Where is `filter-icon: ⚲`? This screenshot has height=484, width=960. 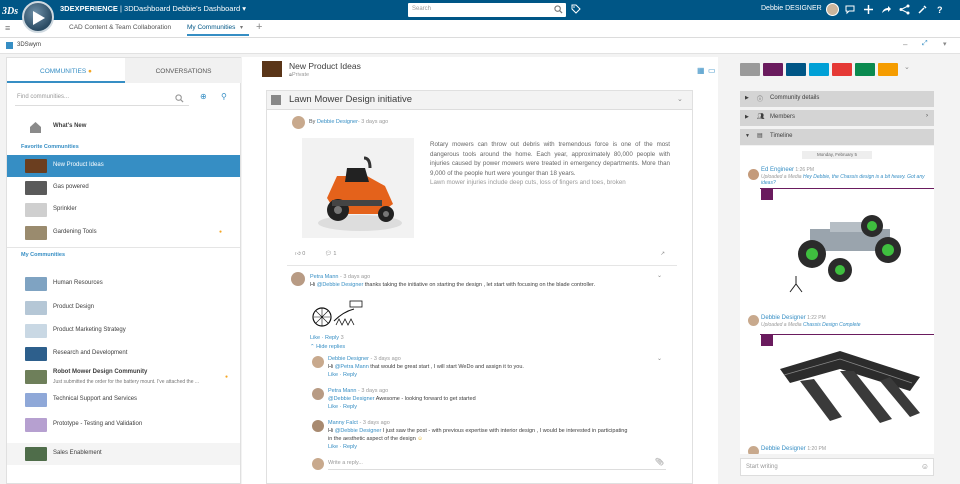
filter-icon: ⚲ is located at coordinates (224, 96).